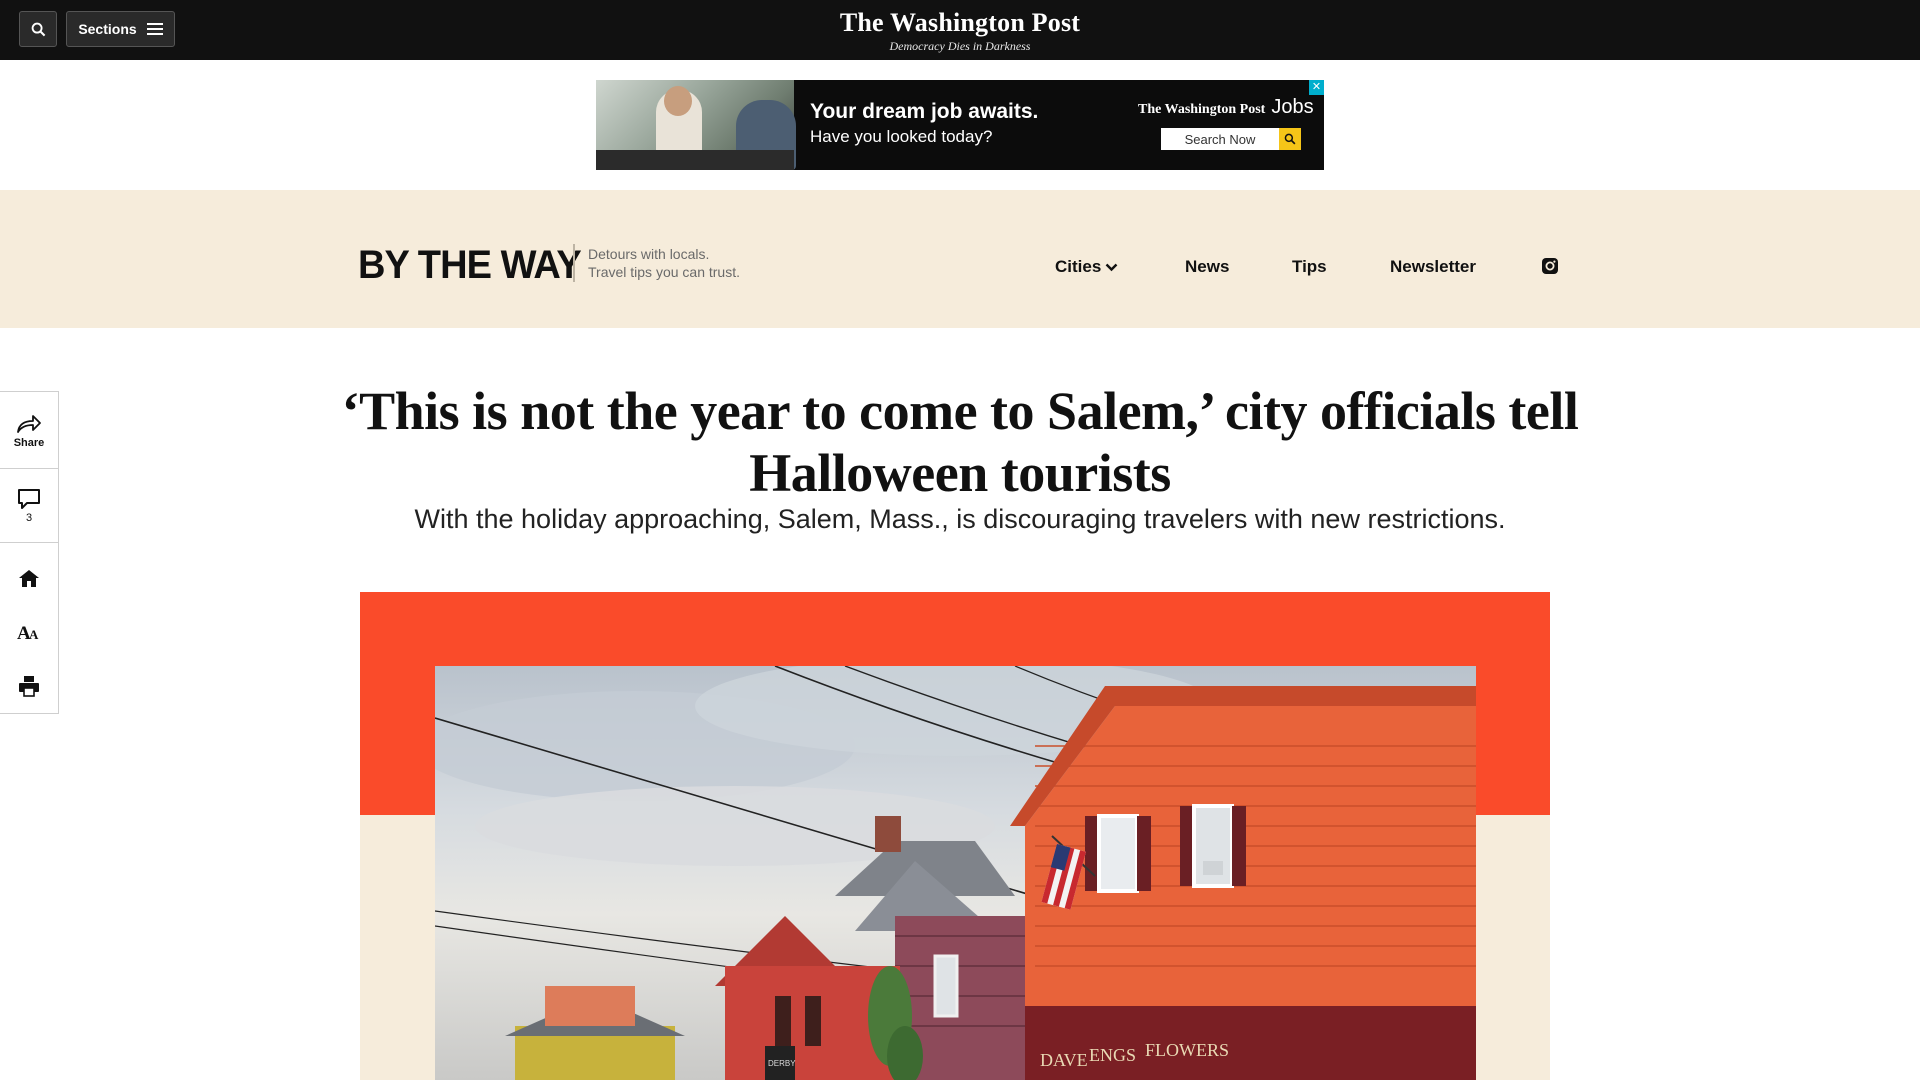  Describe the element at coordinates (29, 552) in the screenshot. I see `article-tools-rail: Share 3 AA` at that location.